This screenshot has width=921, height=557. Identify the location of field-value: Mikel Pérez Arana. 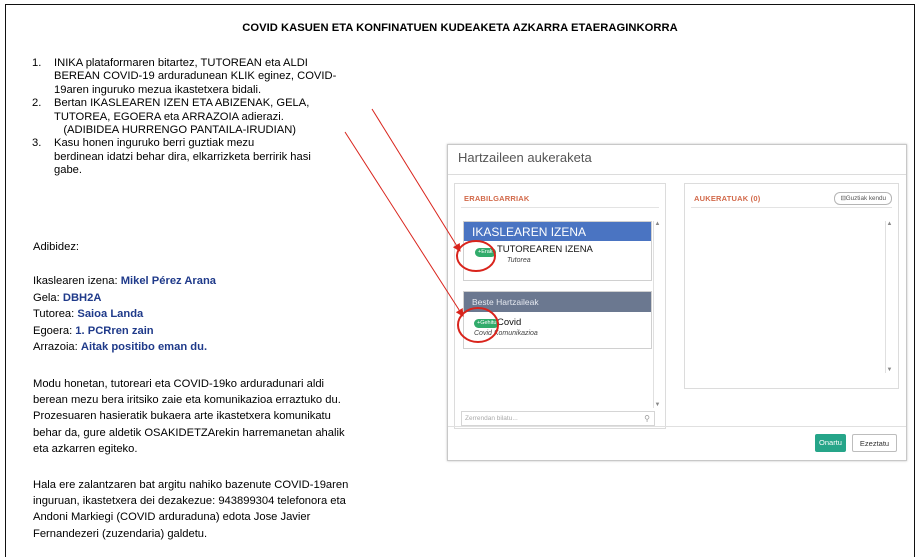
(168, 281).